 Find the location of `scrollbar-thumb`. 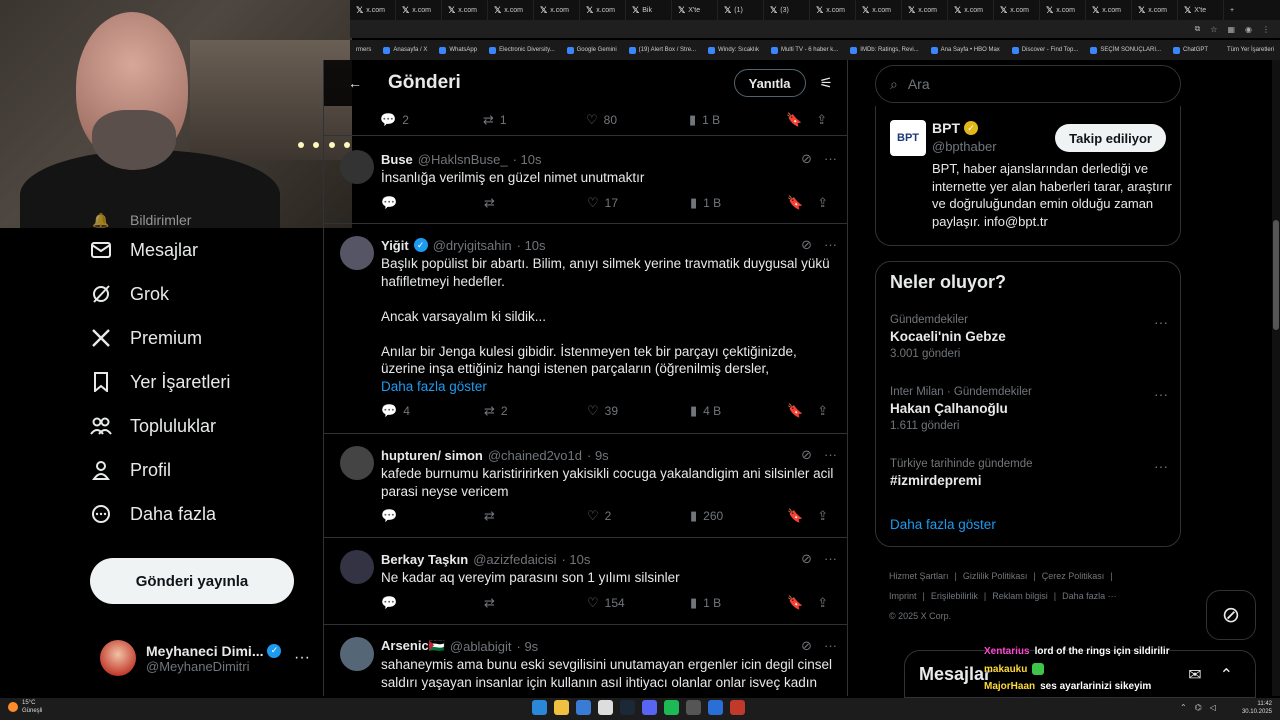

scrollbar-thumb is located at coordinates (1276, 275).